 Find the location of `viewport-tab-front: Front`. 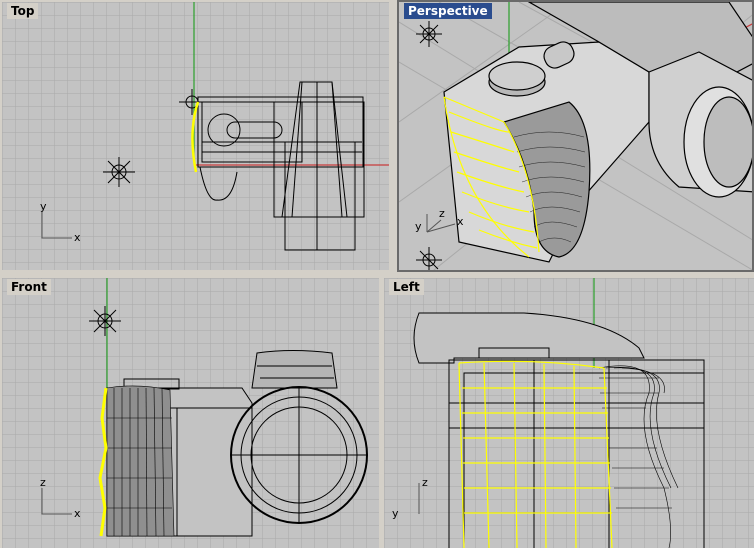

viewport-tab-front: Front is located at coordinates (29, 287).